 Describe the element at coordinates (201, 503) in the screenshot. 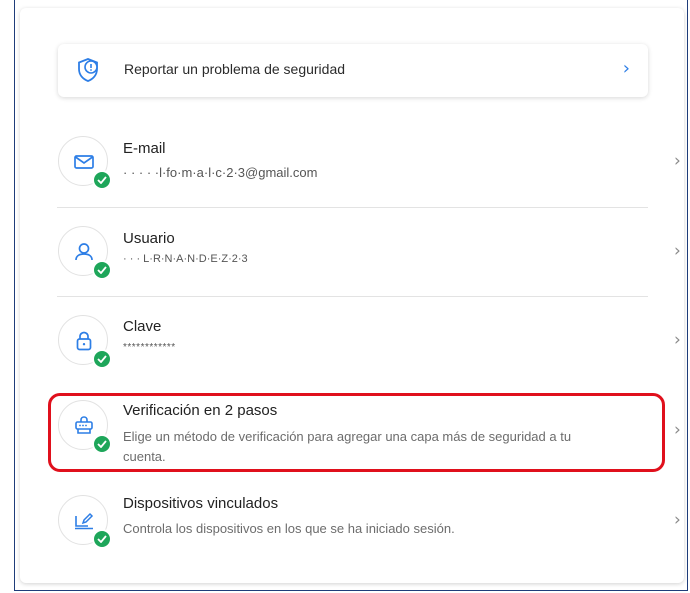

I see `linked-devices-title: Dispositivos vinculados` at that location.